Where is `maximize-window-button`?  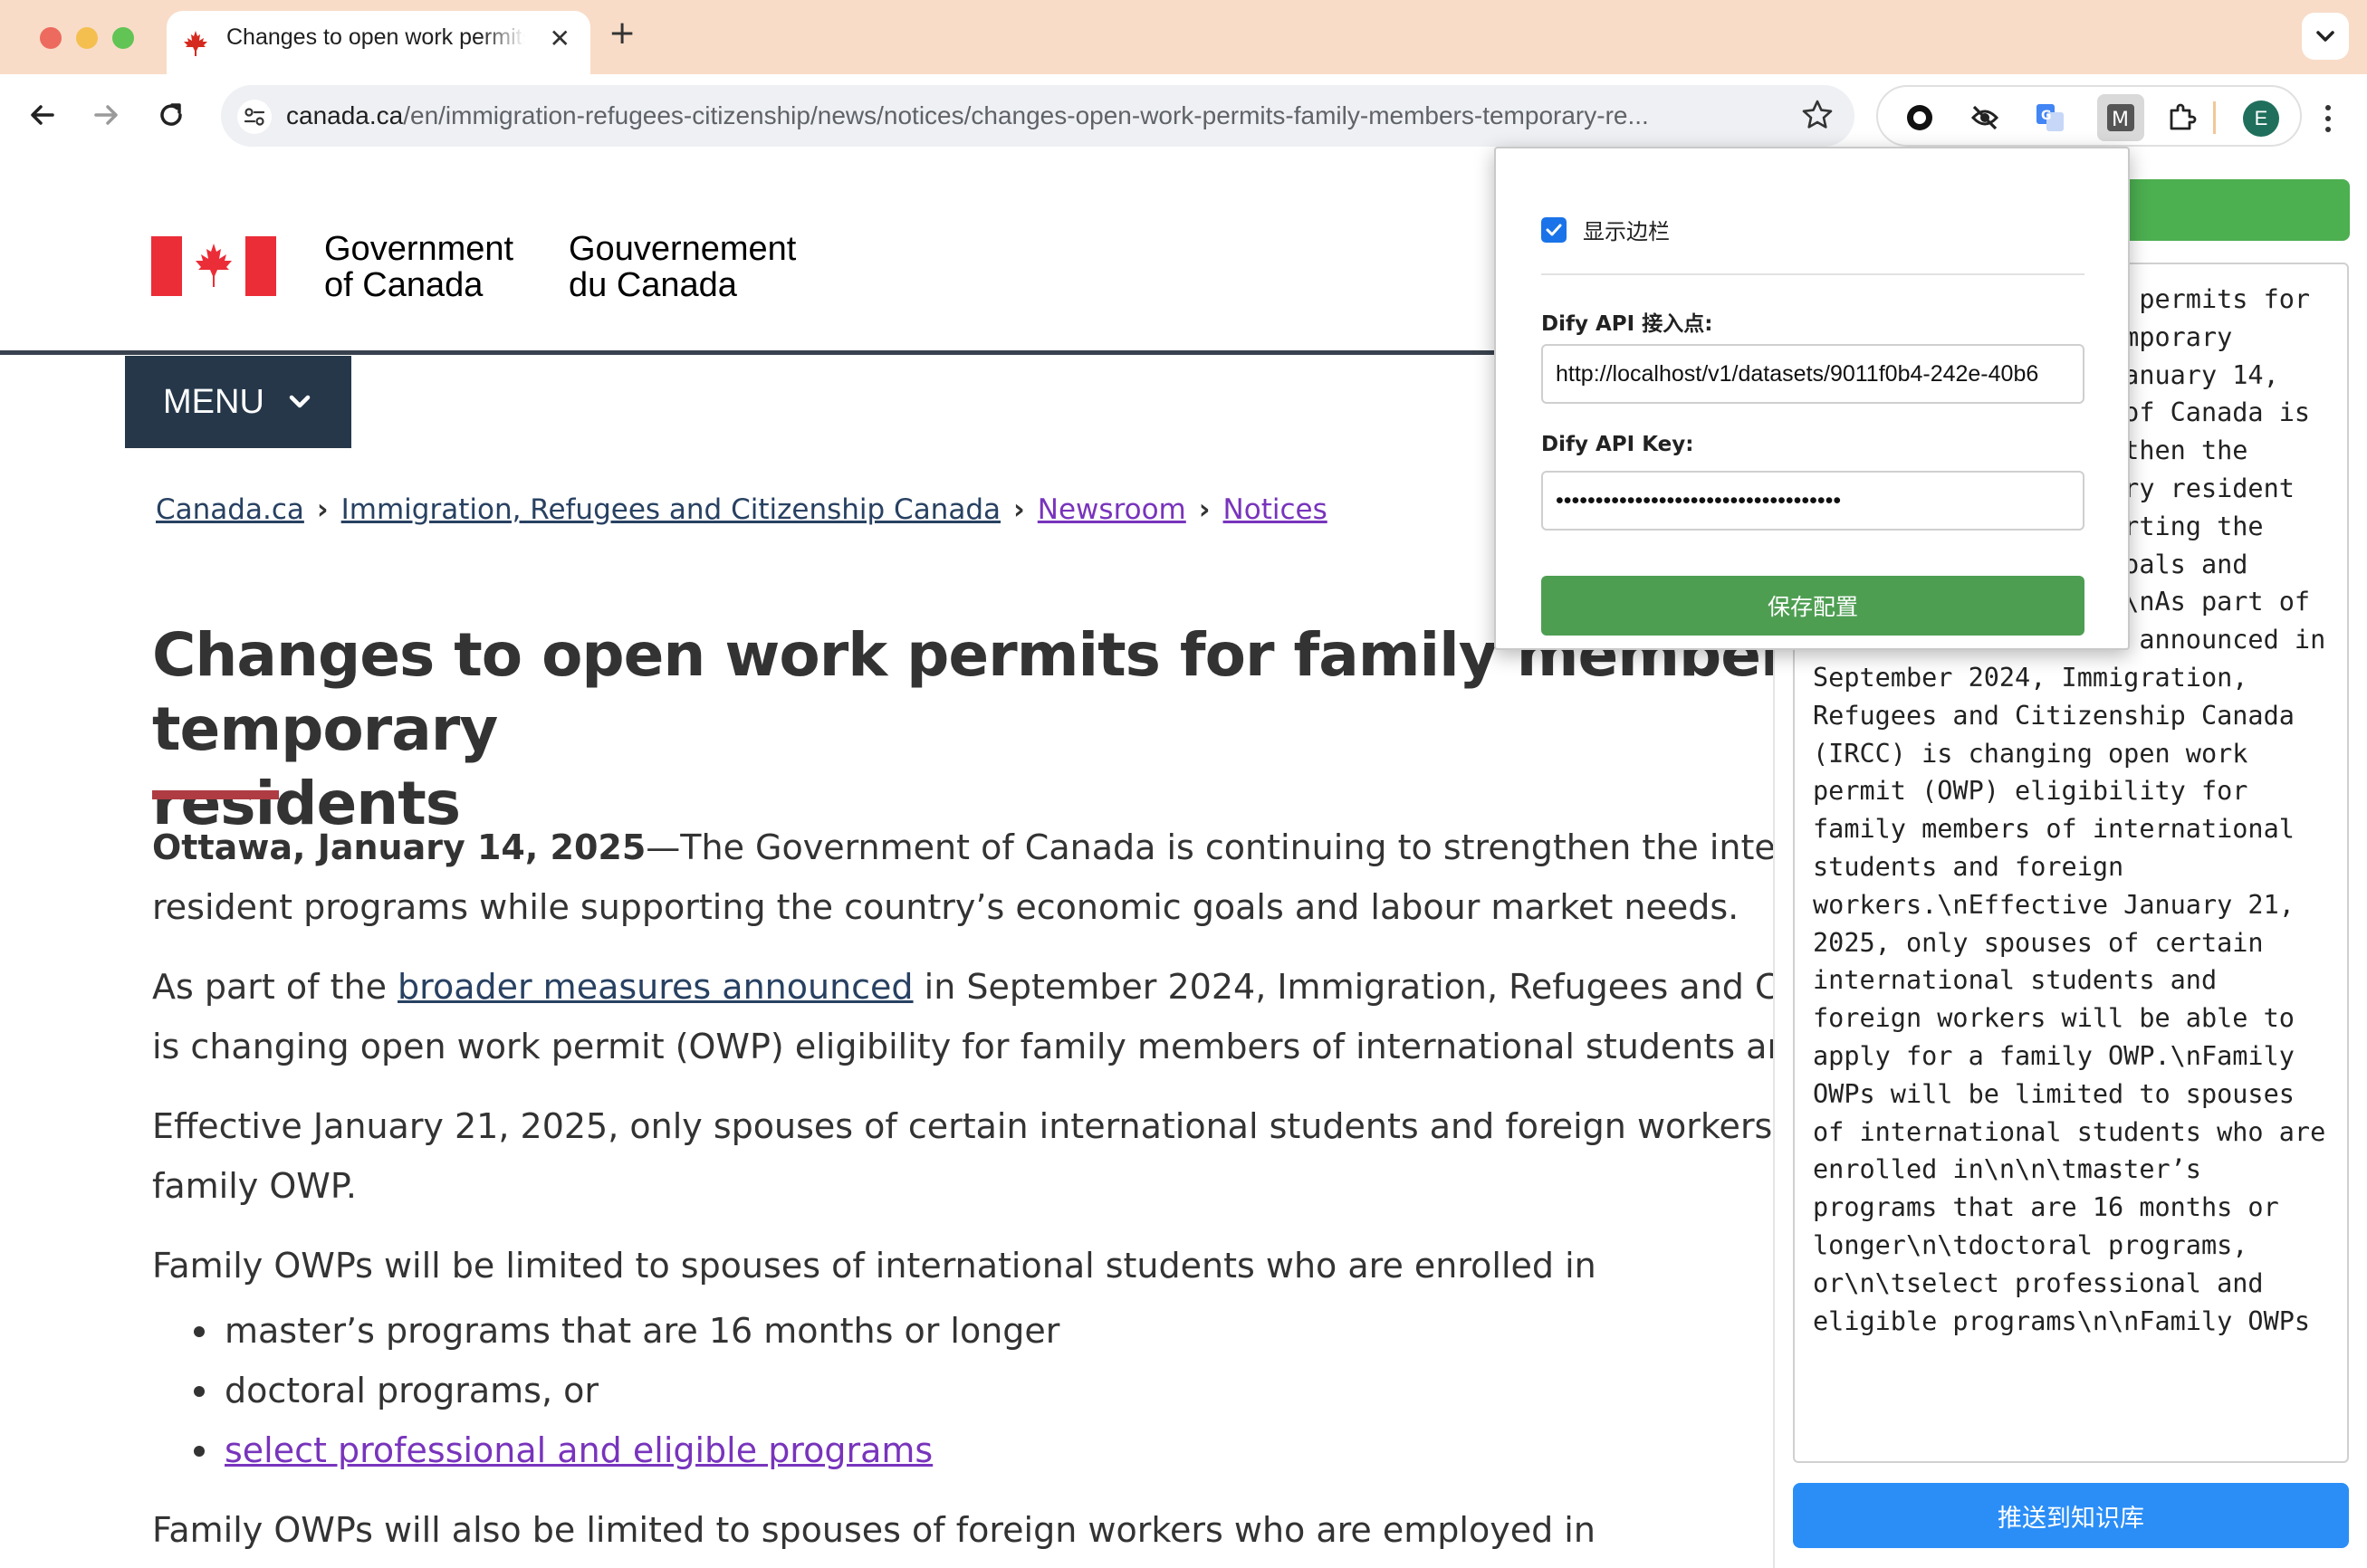
maximize-window-button is located at coordinates (123, 38).